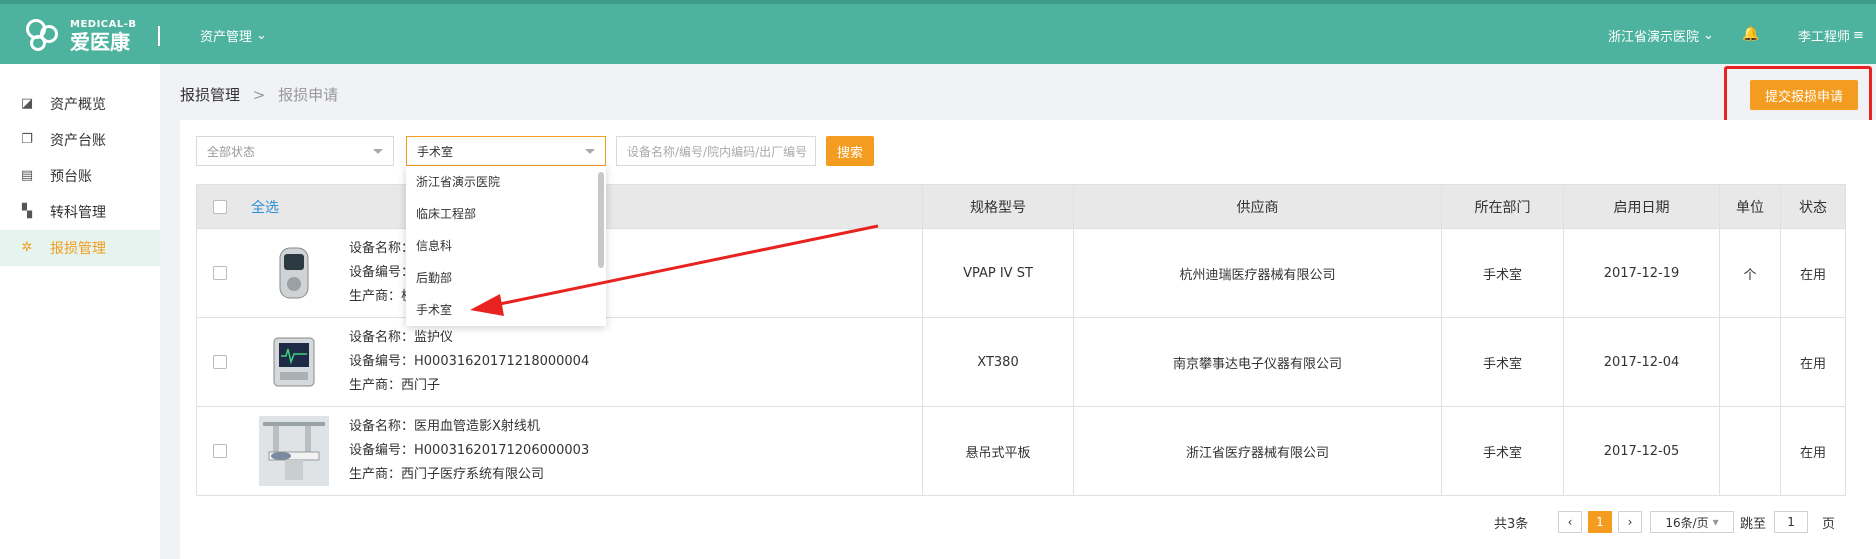 This screenshot has height=559, width=1876. What do you see at coordinates (159, 36) in the screenshot?
I see `header-divider` at bounding box center [159, 36].